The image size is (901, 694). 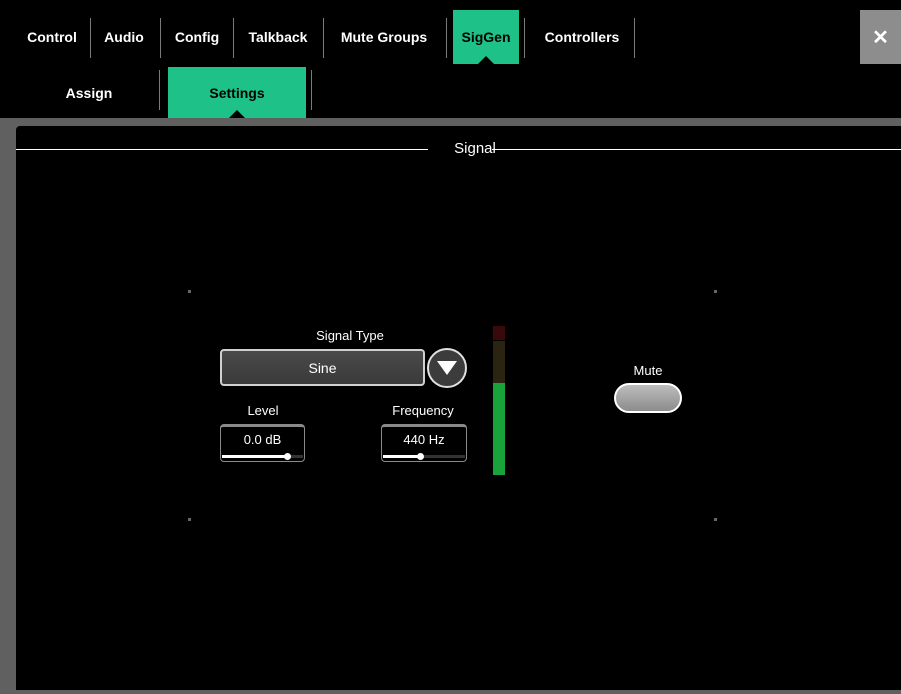 What do you see at coordinates (263, 410) in the screenshot?
I see `level-label: Level` at bounding box center [263, 410].